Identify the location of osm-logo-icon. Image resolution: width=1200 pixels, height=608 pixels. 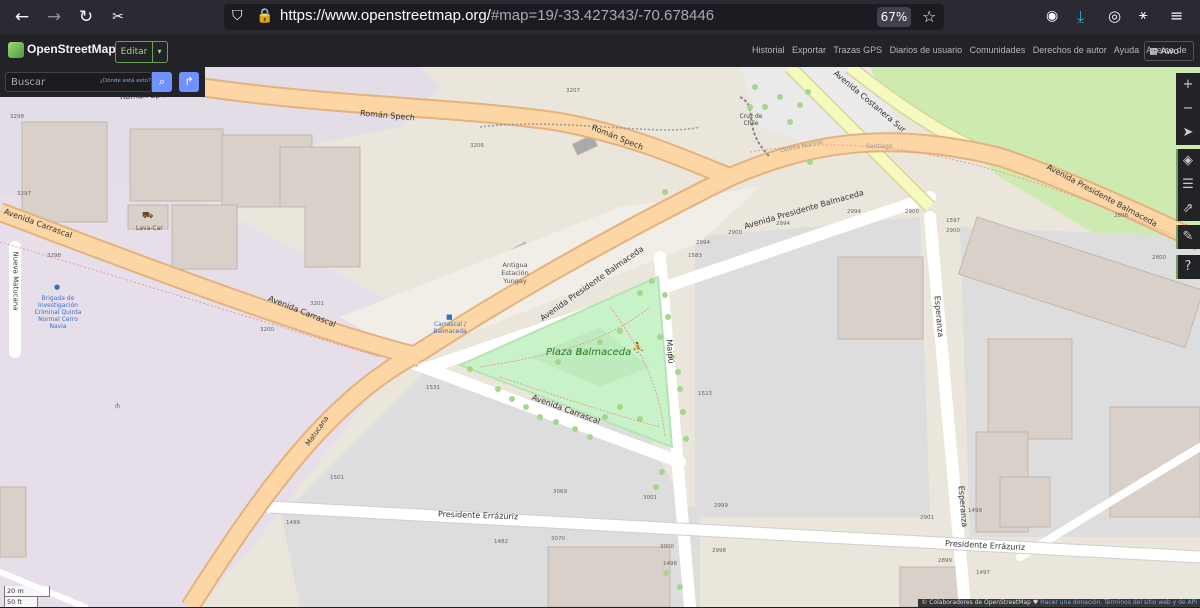
(16, 50).